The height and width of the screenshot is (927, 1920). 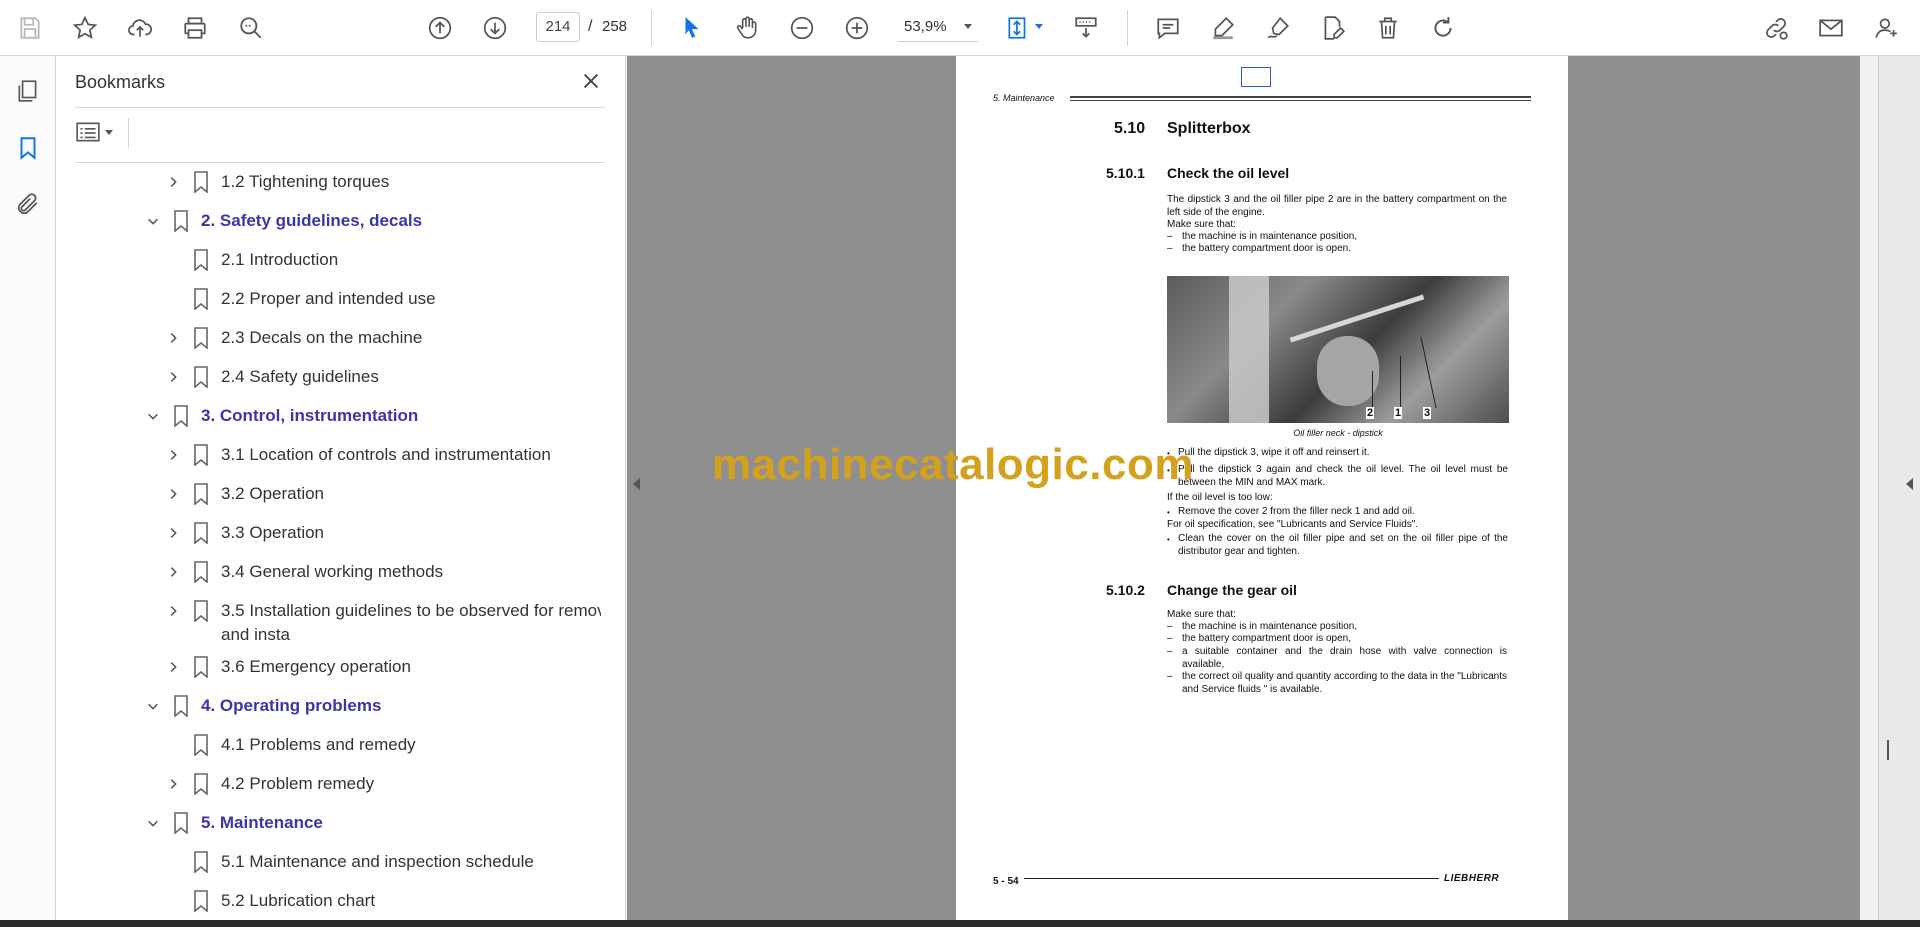 I want to click on bookmark-item: 3.2 Operation, so click(x=326, y=494).